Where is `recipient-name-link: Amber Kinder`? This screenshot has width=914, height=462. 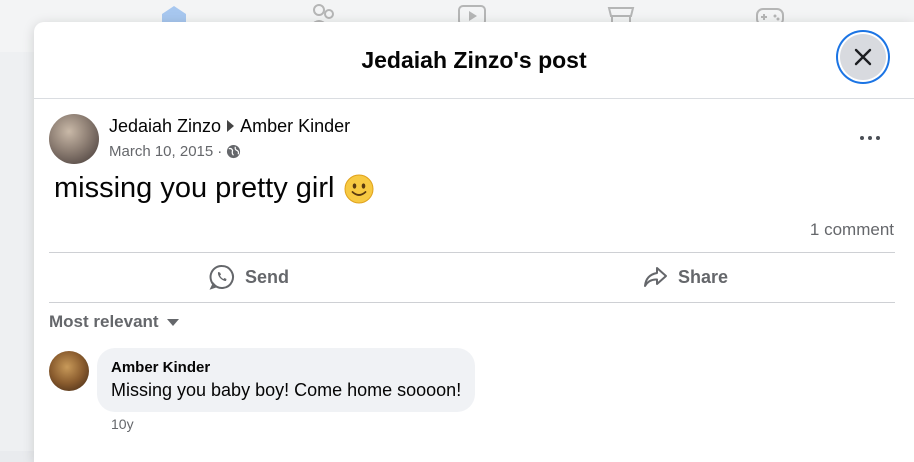
recipient-name-link: Amber Kinder is located at coordinates (295, 126).